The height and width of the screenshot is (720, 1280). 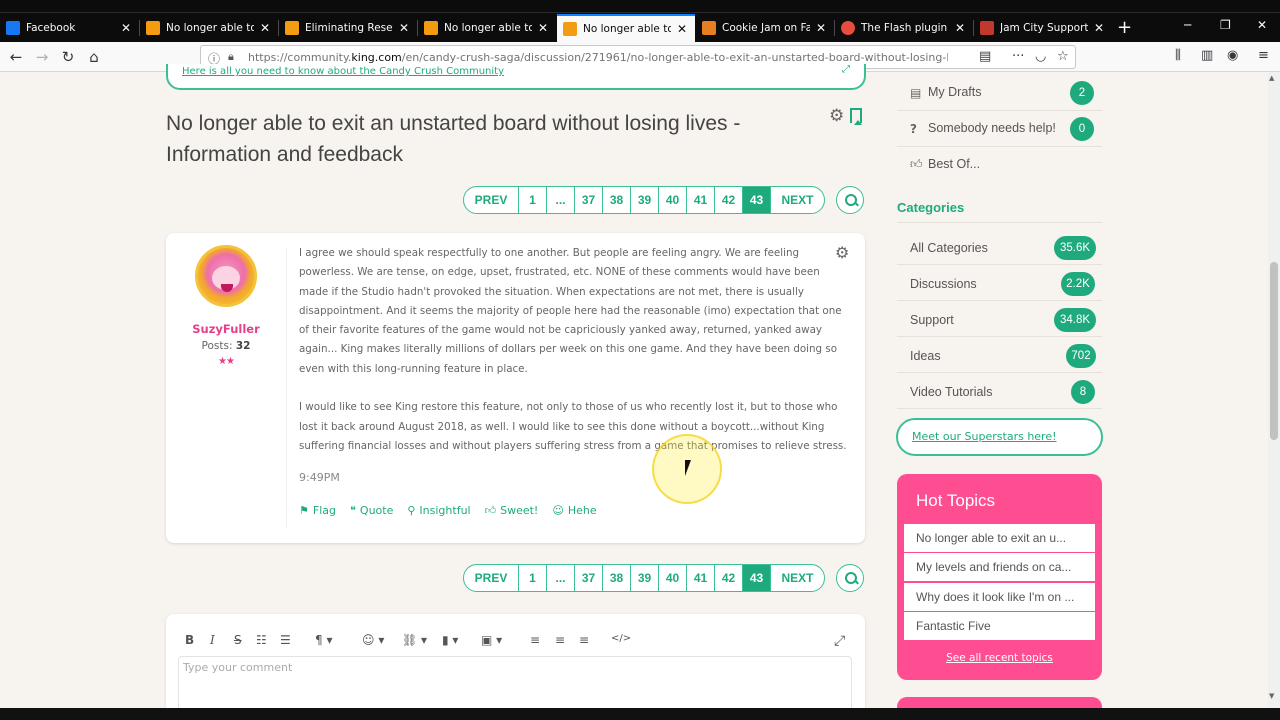 What do you see at coordinates (839, 641) in the screenshot?
I see `fullscreen-icon: ⤢` at bounding box center [839, 641].